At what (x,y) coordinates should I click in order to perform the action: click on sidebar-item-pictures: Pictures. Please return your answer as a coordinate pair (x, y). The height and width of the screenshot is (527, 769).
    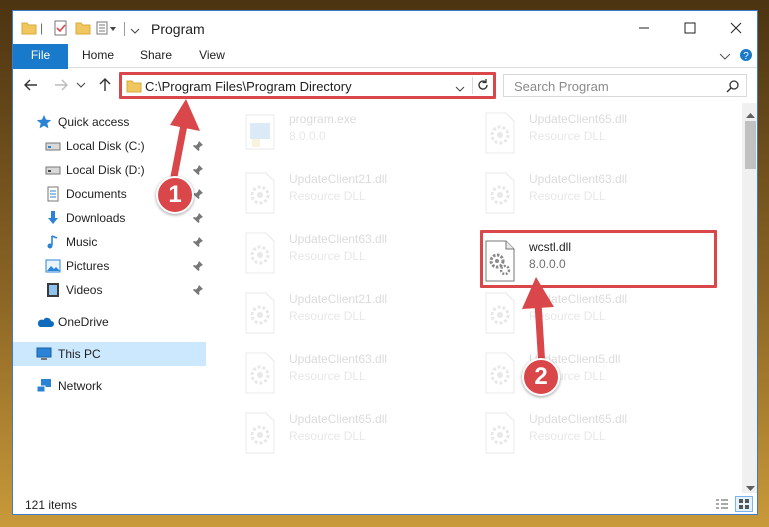
    Looking at the image, I should click on (109, 266).